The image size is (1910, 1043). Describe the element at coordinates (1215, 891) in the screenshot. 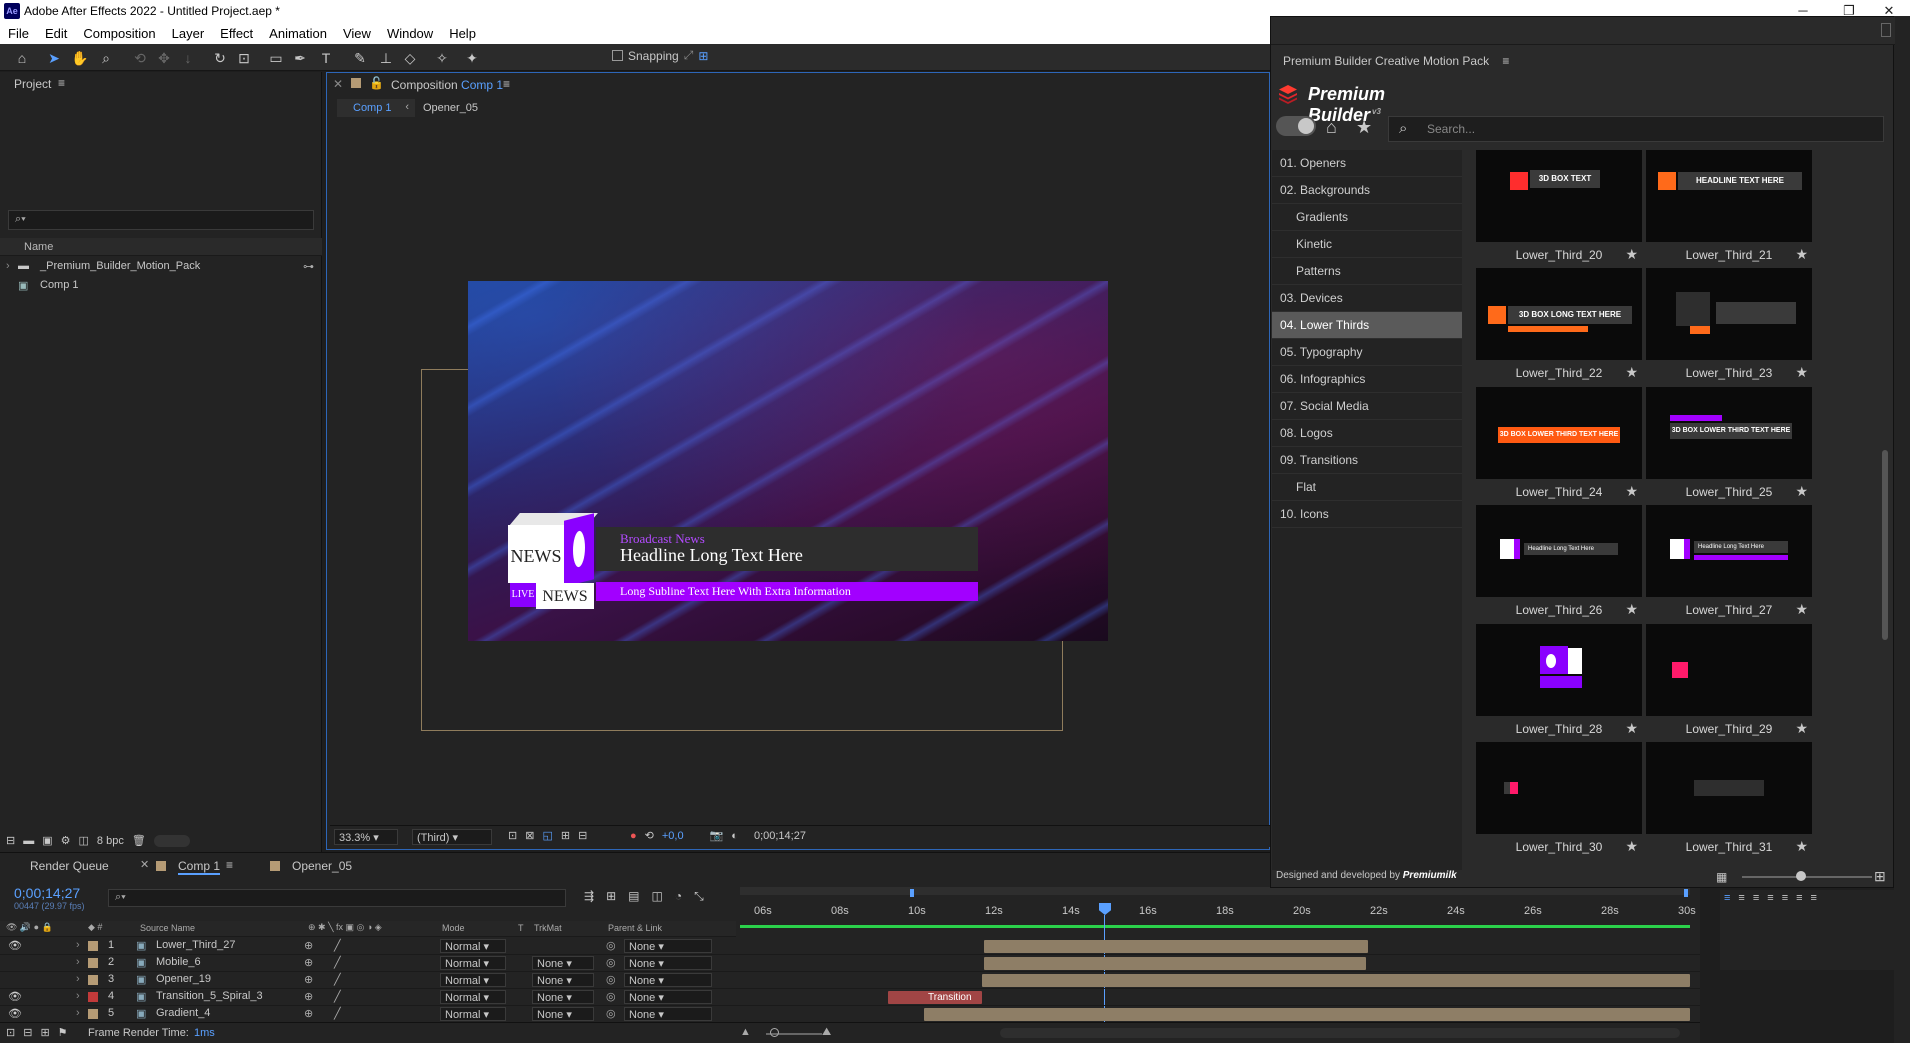

I see `work-area-bar` at that location.